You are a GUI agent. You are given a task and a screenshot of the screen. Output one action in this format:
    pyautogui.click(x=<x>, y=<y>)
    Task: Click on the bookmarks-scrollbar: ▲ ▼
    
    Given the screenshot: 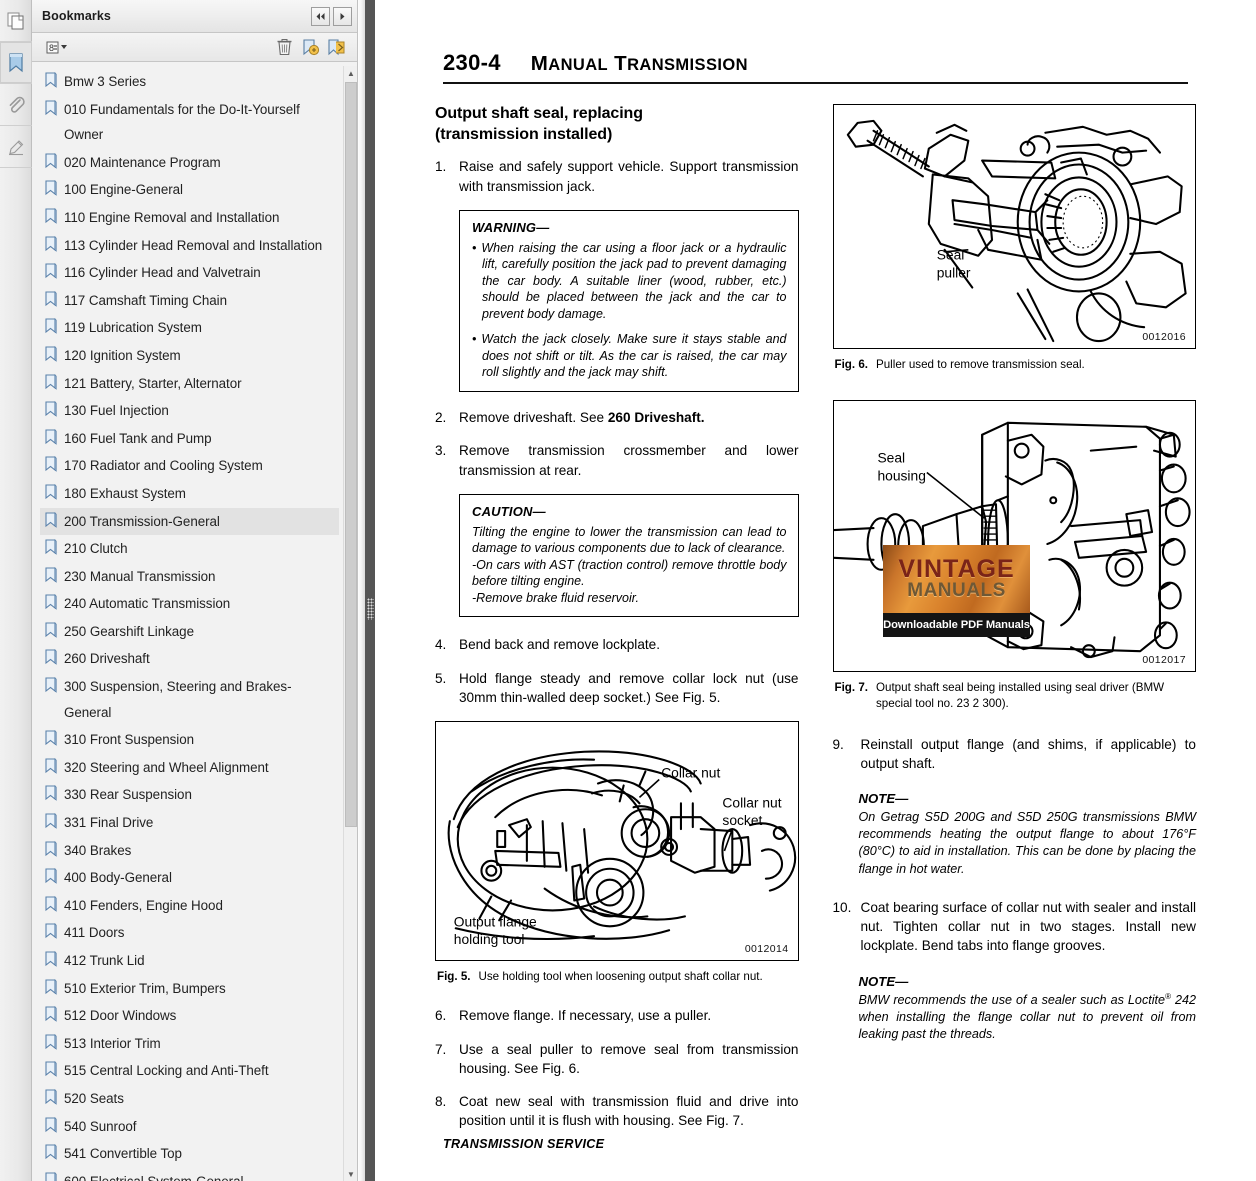 What is the action you would take?
    pyautogui.click(x=350, y=623)
    